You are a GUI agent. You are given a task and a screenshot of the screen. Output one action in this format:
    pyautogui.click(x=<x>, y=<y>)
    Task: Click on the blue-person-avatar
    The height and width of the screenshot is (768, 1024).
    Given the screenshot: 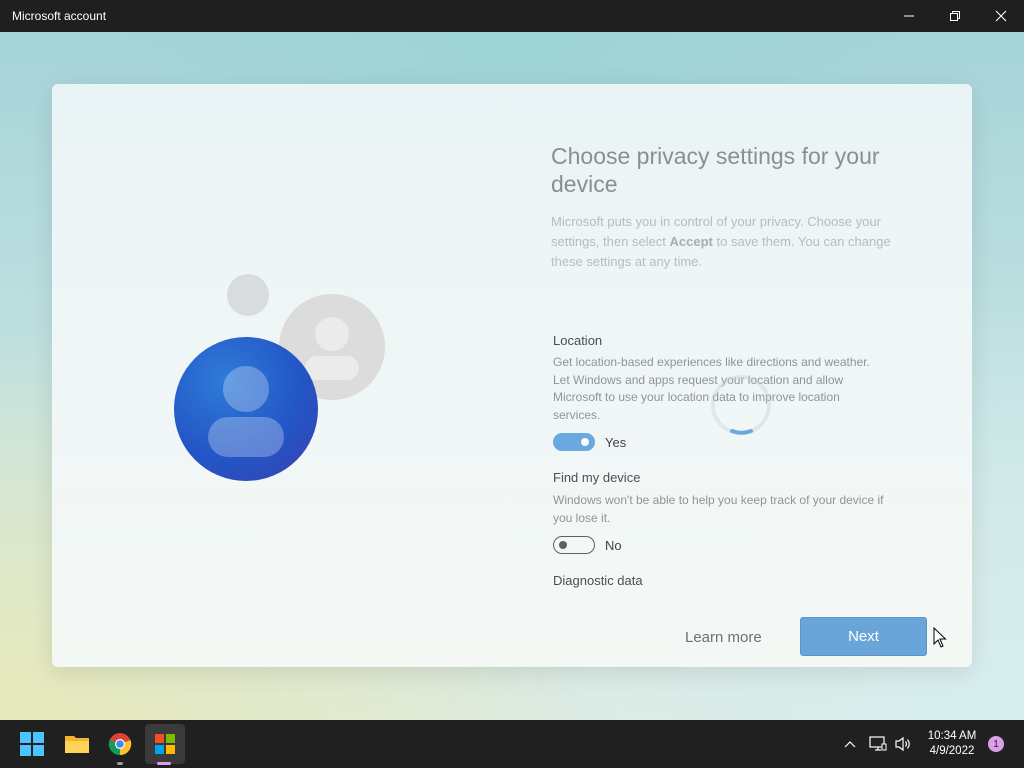 What is the action you would take?
    pyautogui.click(x=246, y=409)
    